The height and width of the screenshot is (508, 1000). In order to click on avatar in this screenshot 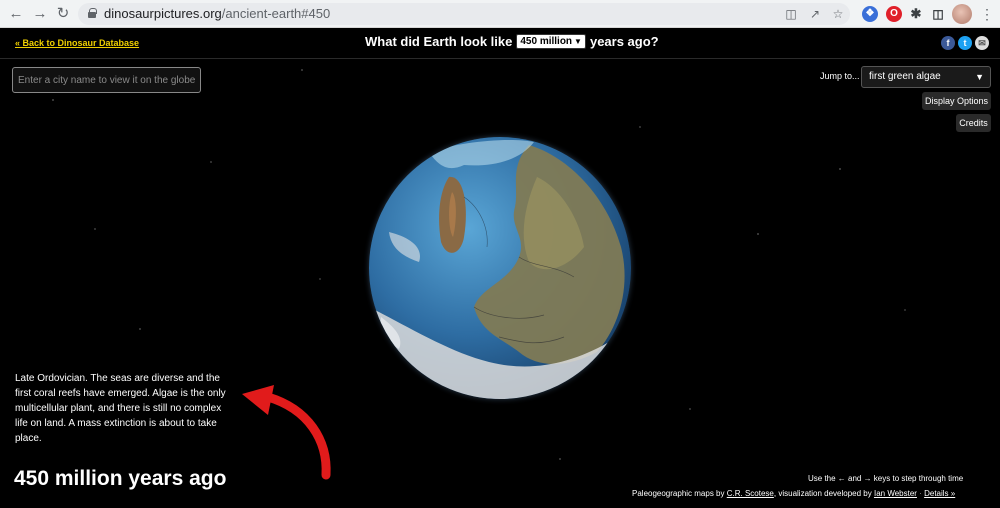, I will do `click(962, 14)`.